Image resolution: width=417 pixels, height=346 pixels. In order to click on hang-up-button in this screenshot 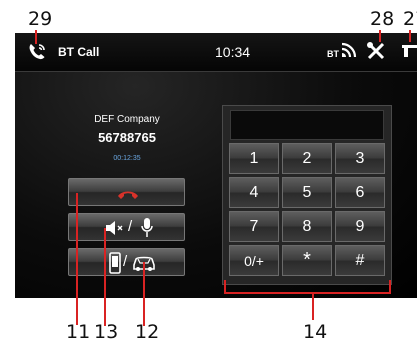, I will do `click(126, 192)`.